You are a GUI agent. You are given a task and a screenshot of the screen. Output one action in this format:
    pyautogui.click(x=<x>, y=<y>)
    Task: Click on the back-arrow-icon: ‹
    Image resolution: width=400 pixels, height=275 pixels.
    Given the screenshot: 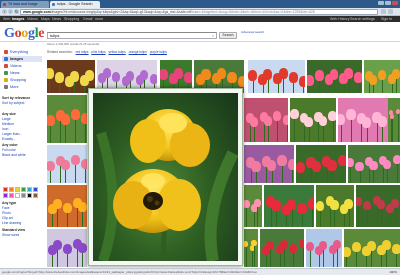 What is the action you would take?
    pyautogui.click(x=4, y=11)
    